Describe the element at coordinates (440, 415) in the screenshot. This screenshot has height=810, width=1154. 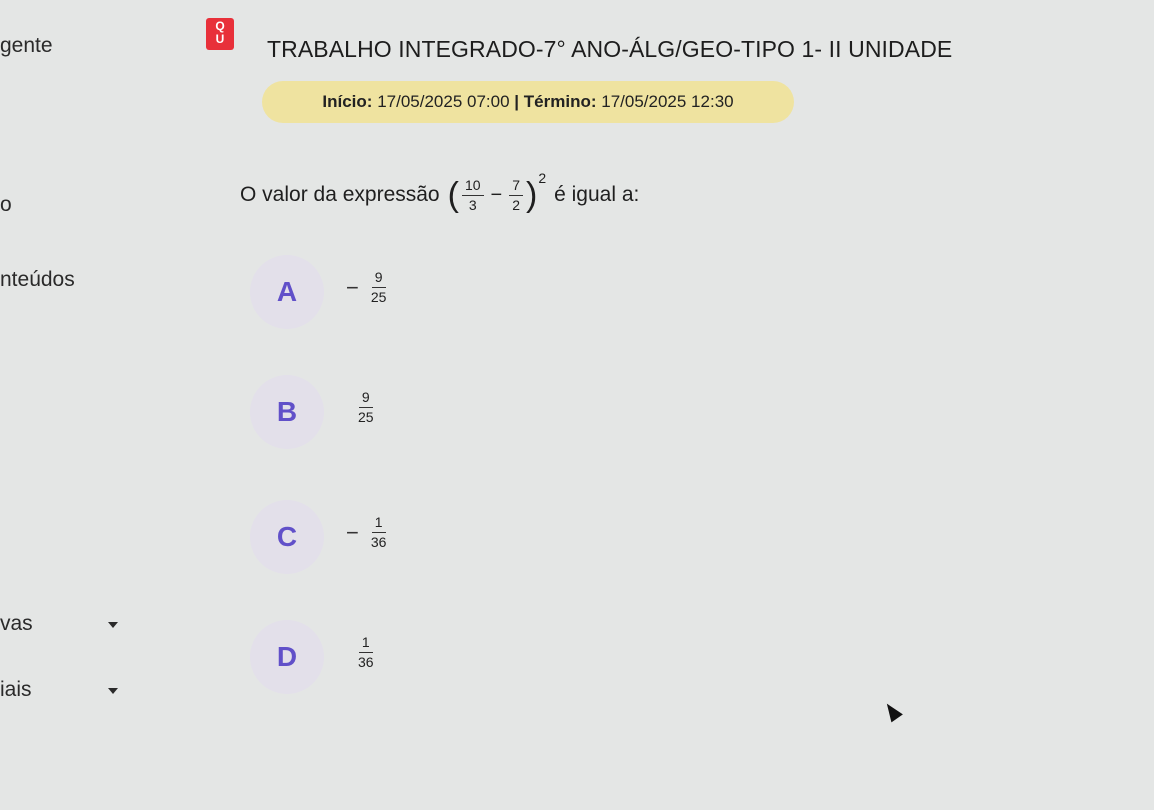
I see `answer-option-b: B 9 25` at that location.